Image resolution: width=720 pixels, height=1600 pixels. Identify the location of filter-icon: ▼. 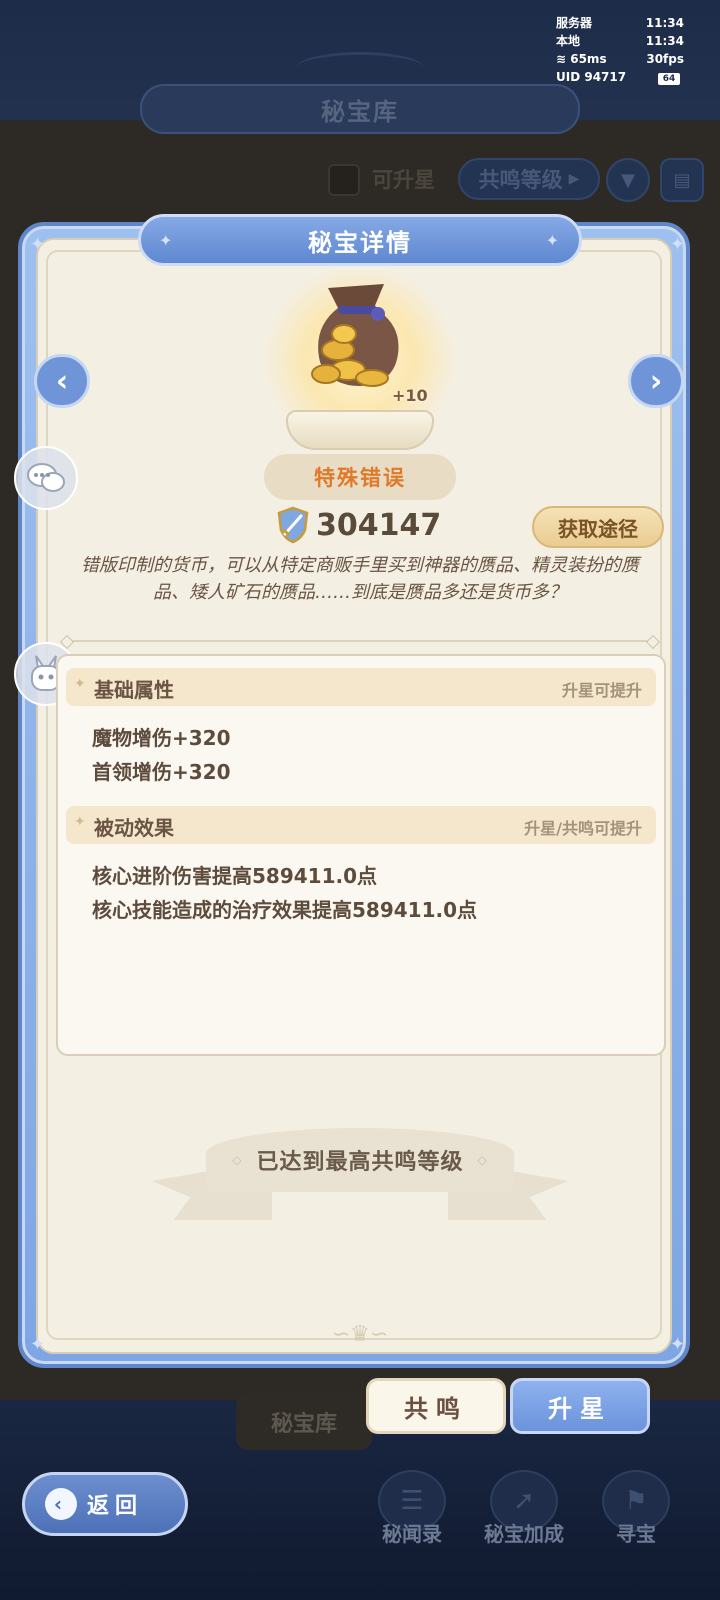
(628, 180).